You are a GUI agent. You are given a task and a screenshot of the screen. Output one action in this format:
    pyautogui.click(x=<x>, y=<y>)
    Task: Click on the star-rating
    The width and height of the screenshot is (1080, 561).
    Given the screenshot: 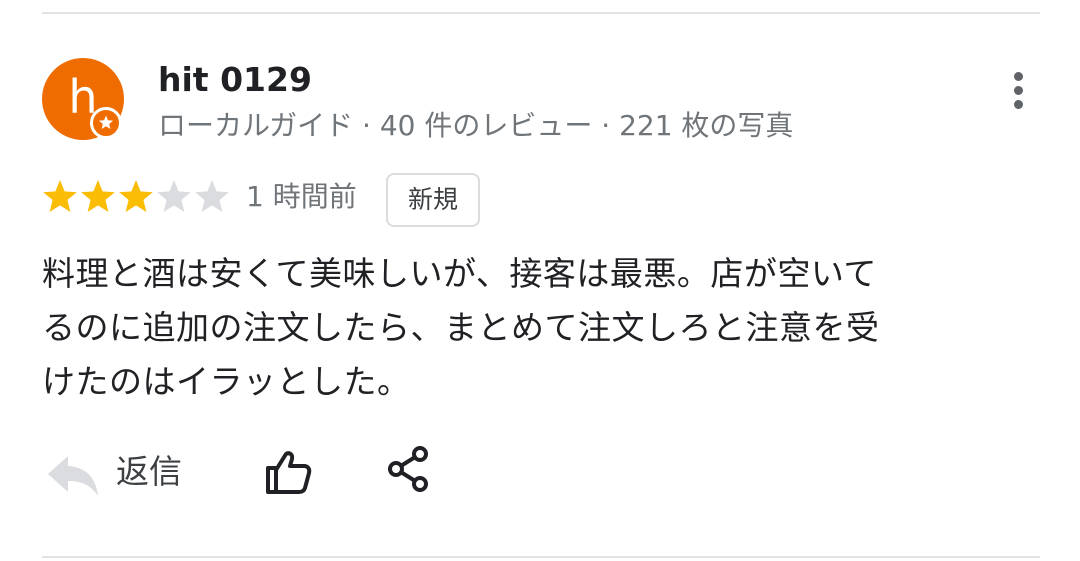 What is the action you would take?
    pyautogui.click(x=136, y=198)
    